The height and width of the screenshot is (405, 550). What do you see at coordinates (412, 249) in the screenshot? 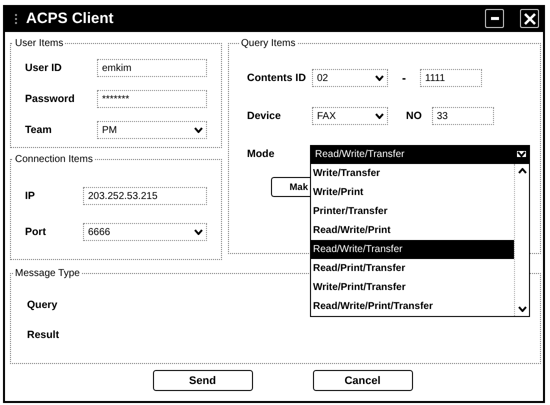
I see `dropdown-option: Read/Write/Transfer` at bounding box center [412, 249].